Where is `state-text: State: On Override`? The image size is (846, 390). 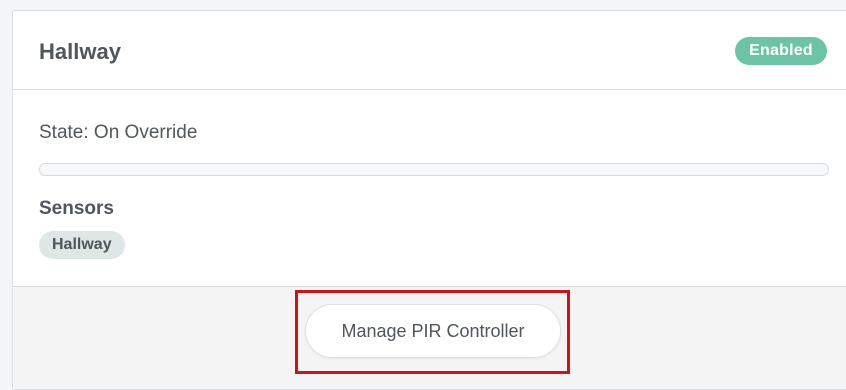 state-text: State: On Override is located at coordinates (118, 132).